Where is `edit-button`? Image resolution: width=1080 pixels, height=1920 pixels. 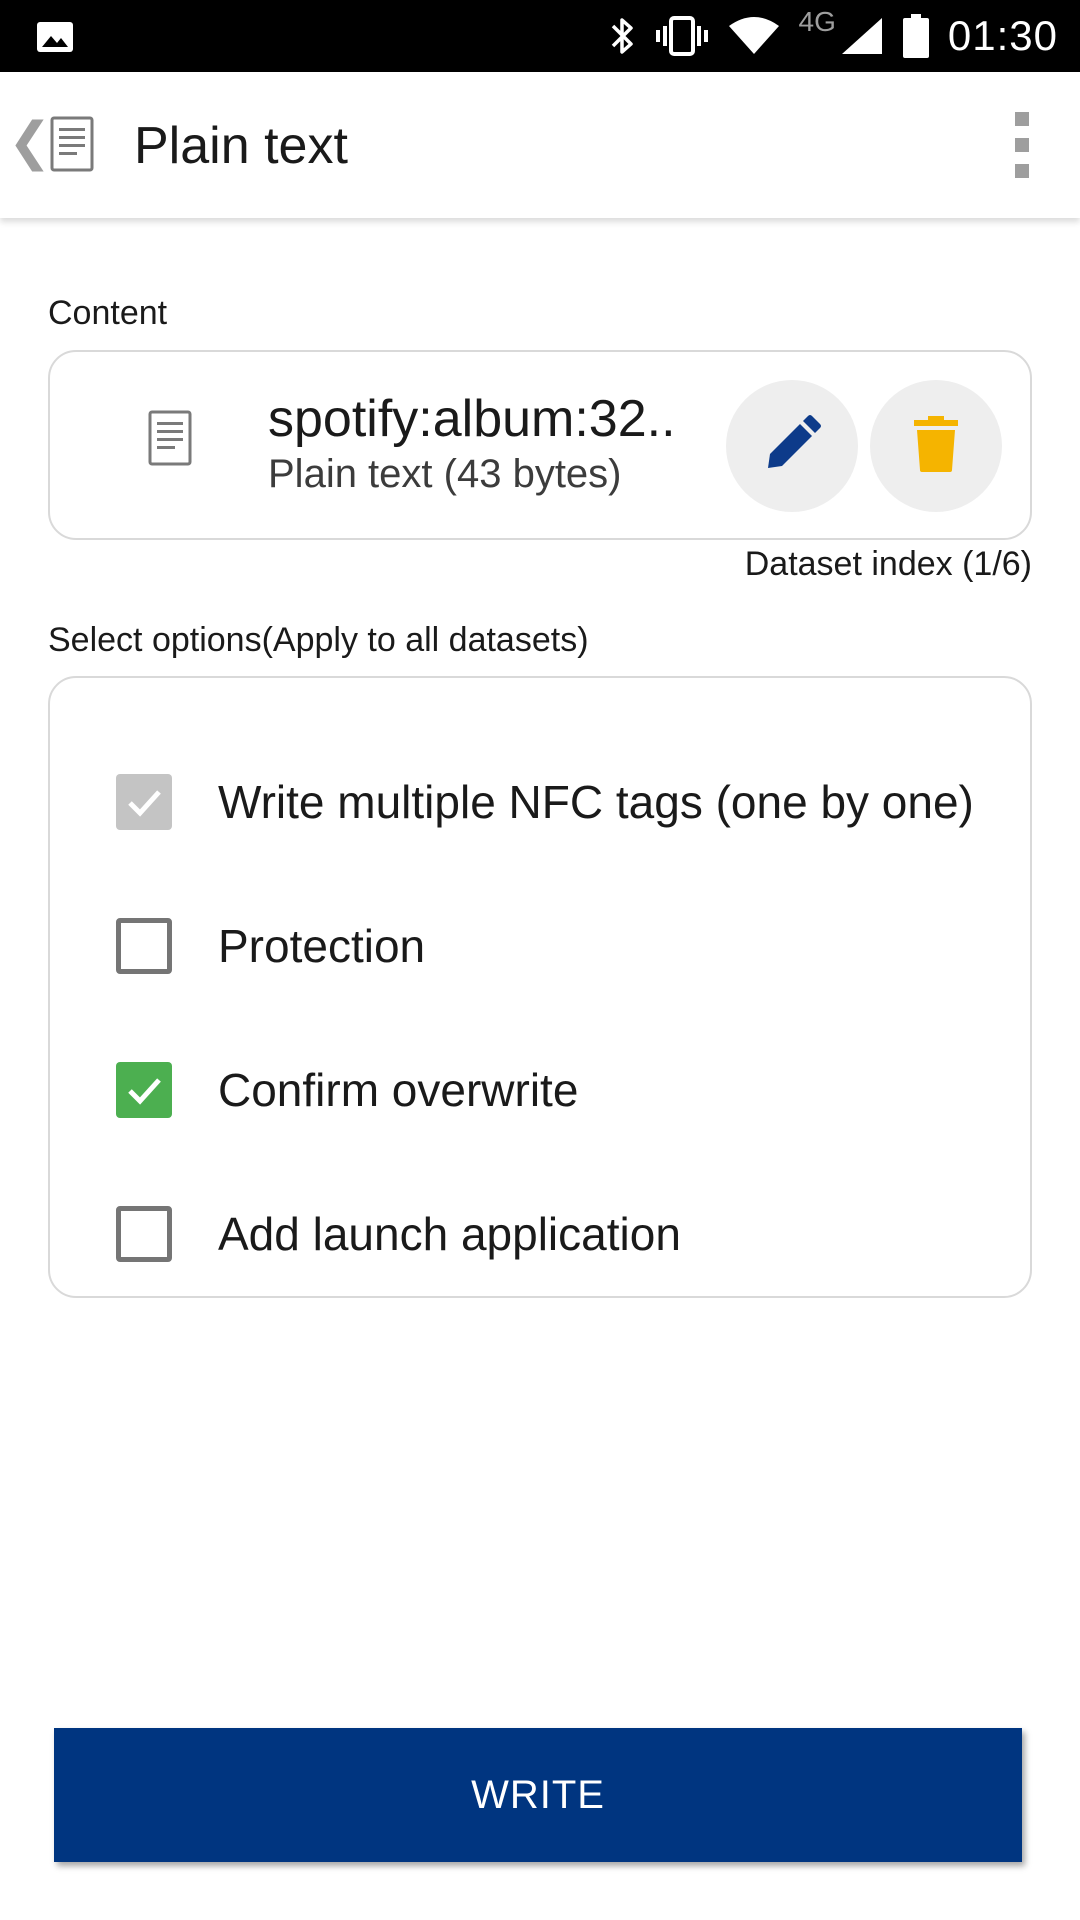 edit-button is located at coordinates (792, 446).